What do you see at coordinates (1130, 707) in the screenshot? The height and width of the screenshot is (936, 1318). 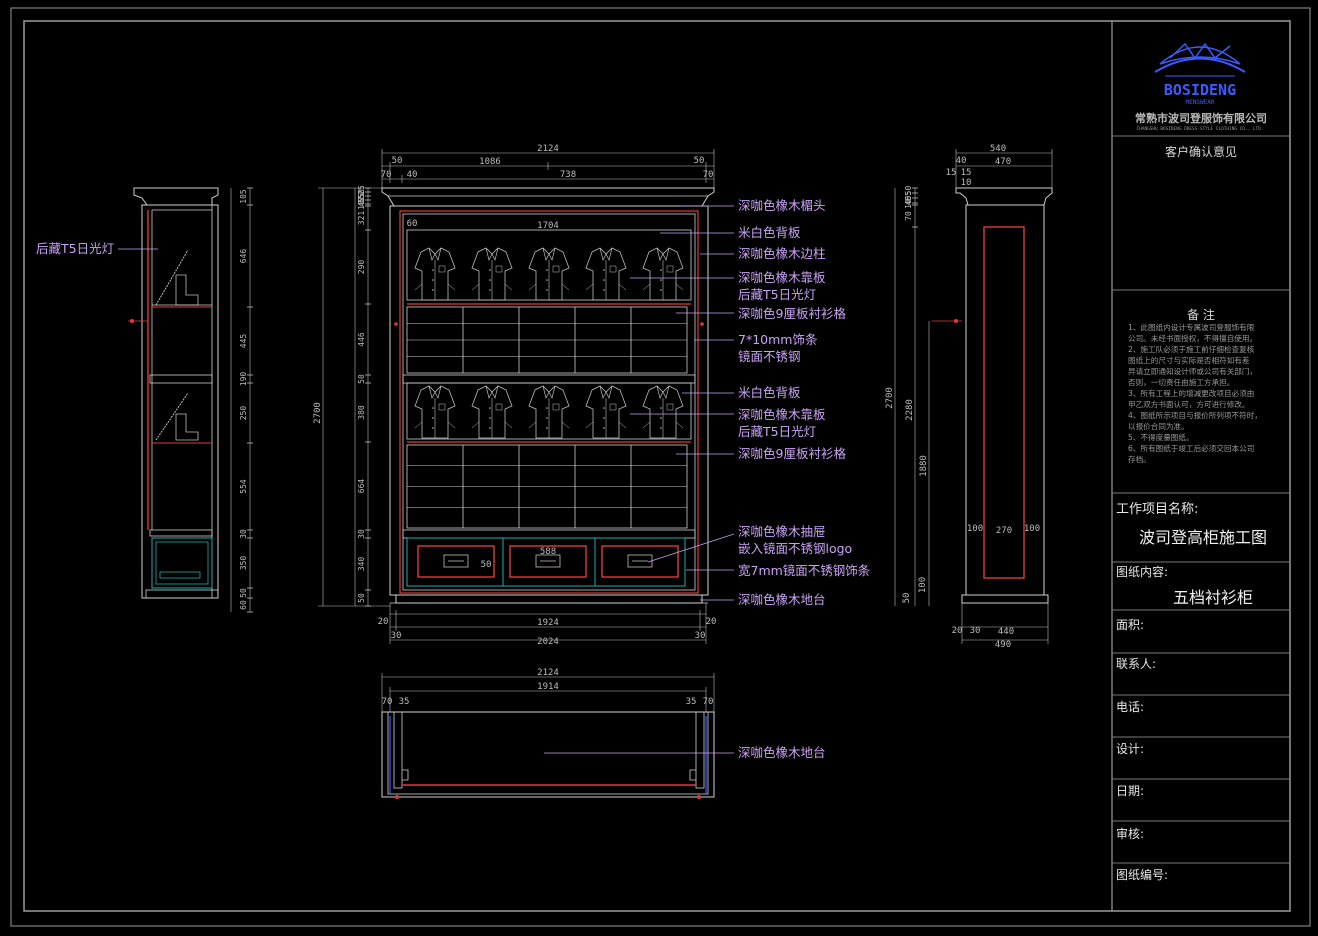 I see `phone-label: 电话:` at bounding box center [1130, 707].